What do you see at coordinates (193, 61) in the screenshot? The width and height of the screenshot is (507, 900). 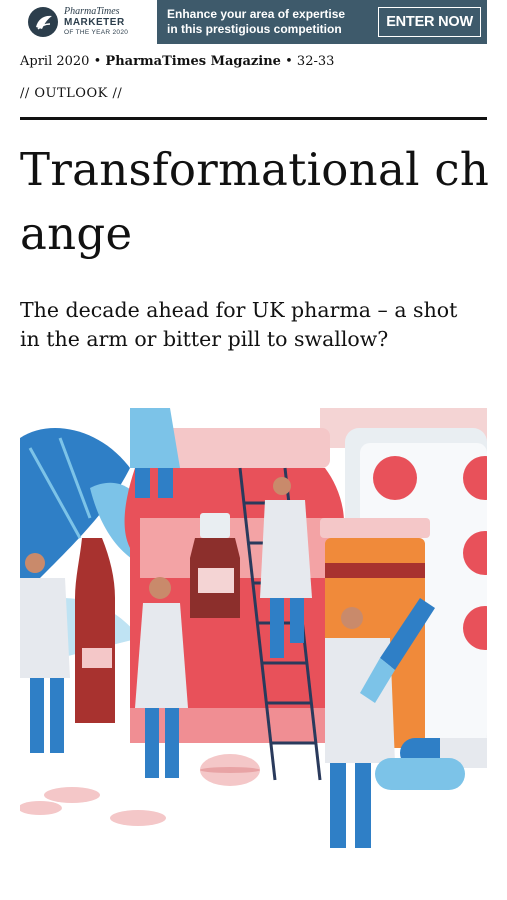 I see `publication-link: PharmaTimes Magazine` at bounding box center [193, 61].